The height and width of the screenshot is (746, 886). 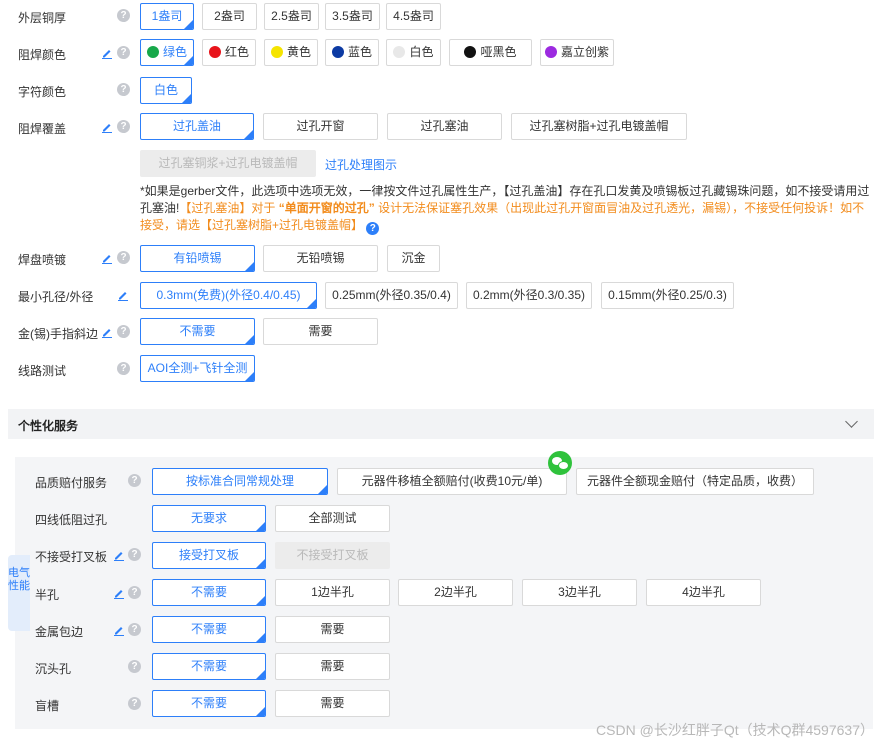 What do you see at coordinates (291, 52) in the screenshot?
I see `color-yellow-option: 黄色` at bounding box center [291, 52].